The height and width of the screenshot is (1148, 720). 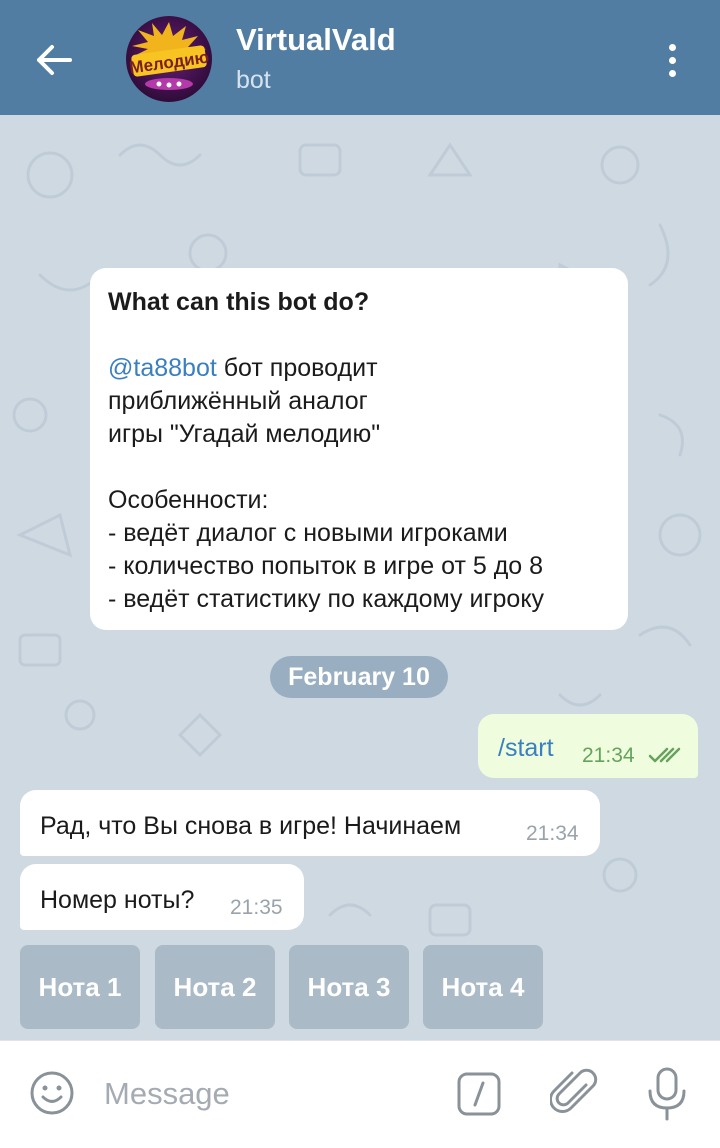 I want to click on more-menu-button, so click(x=672, y=60).